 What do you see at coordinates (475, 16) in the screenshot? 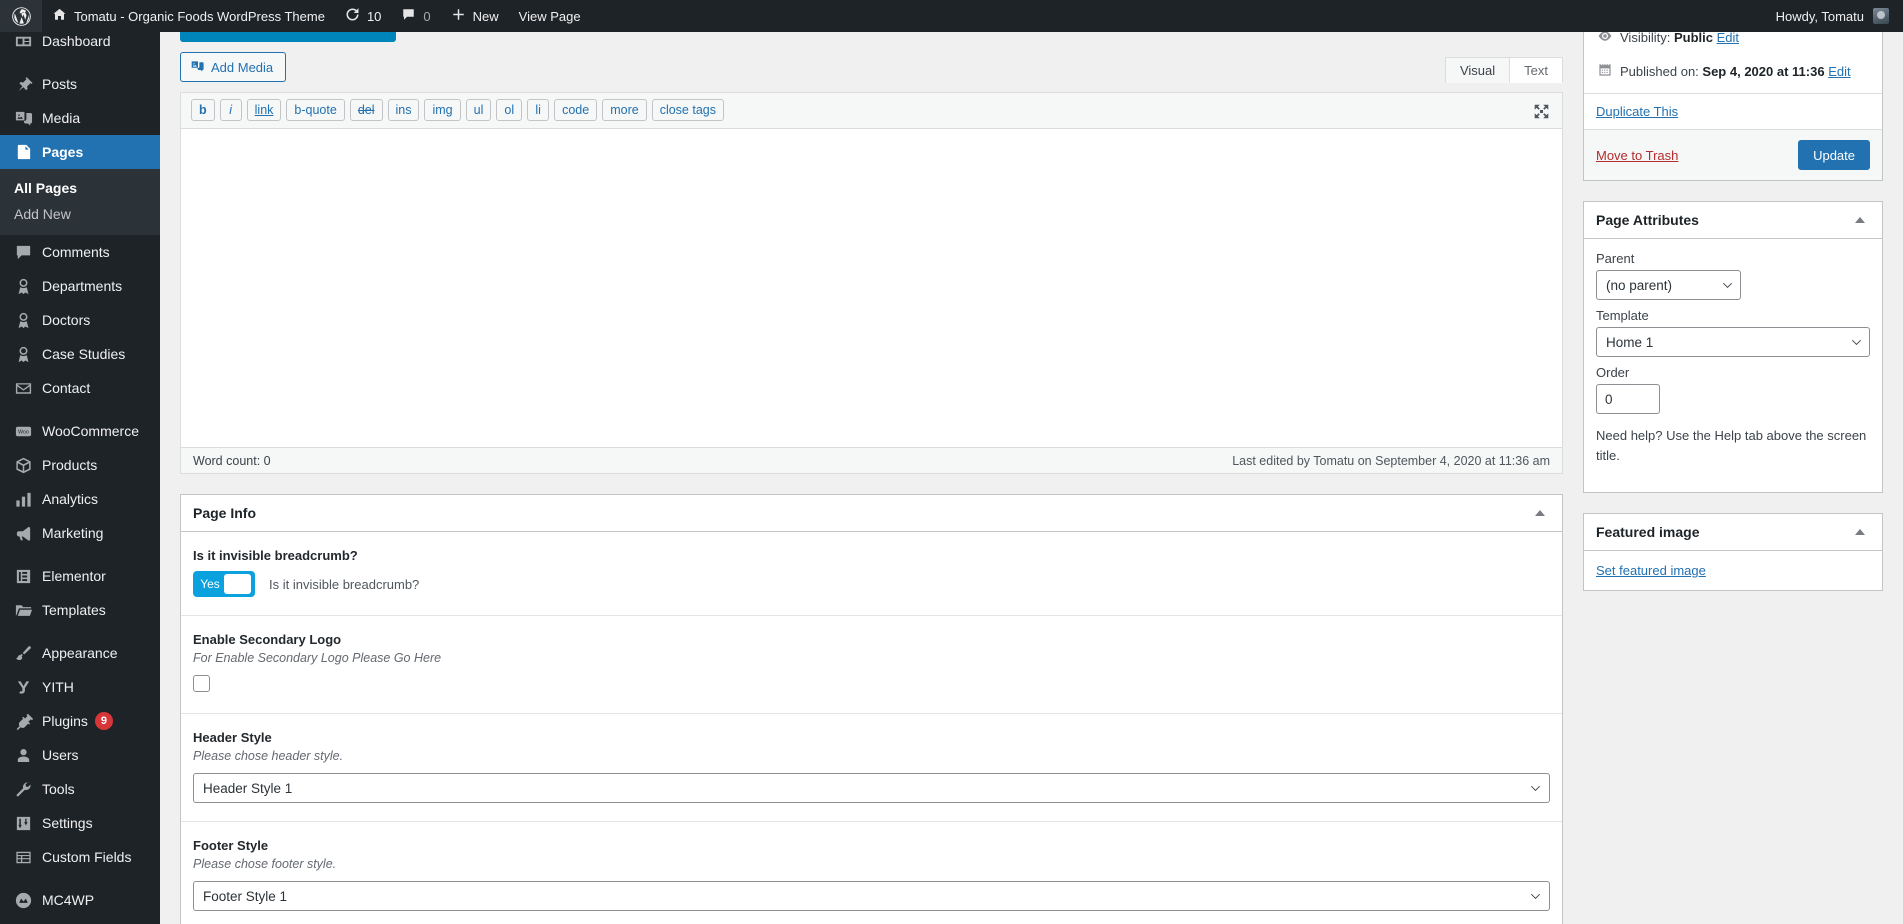
I see `new-content-menu: New` at bounding box center [475, 16].